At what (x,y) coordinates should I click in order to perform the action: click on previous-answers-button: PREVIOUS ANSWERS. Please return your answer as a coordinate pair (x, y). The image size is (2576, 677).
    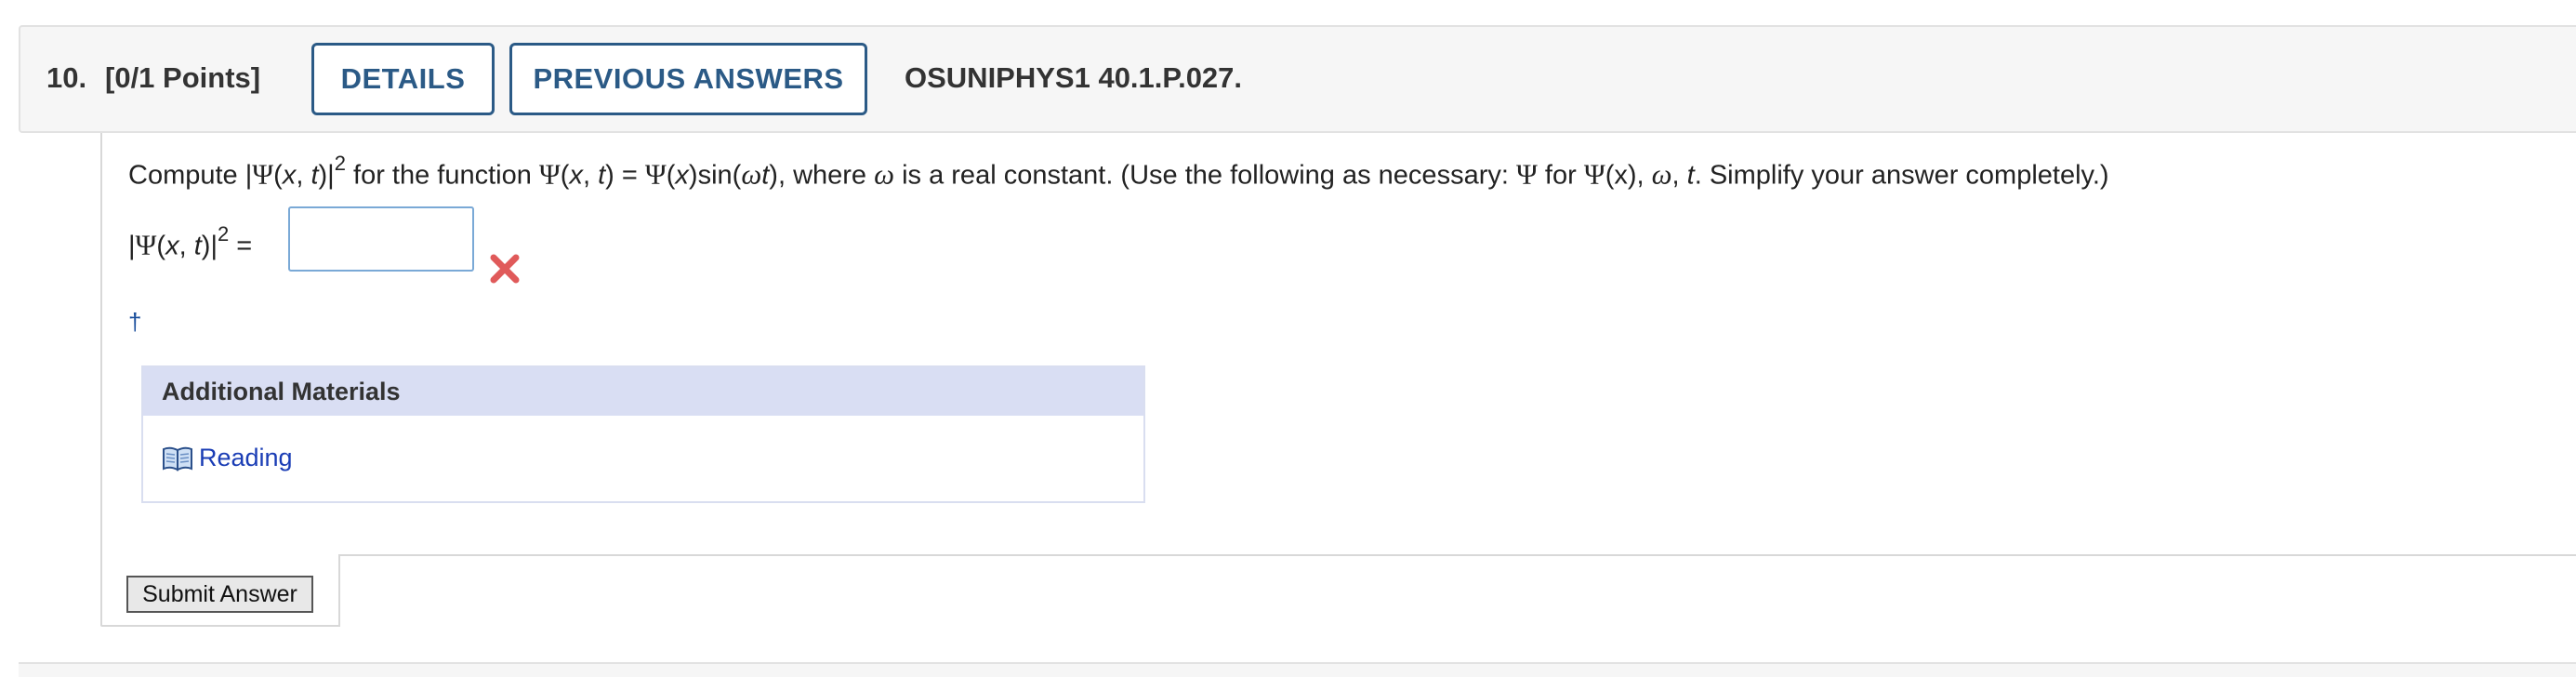
    Looking at the image, I should click on (688, 79).